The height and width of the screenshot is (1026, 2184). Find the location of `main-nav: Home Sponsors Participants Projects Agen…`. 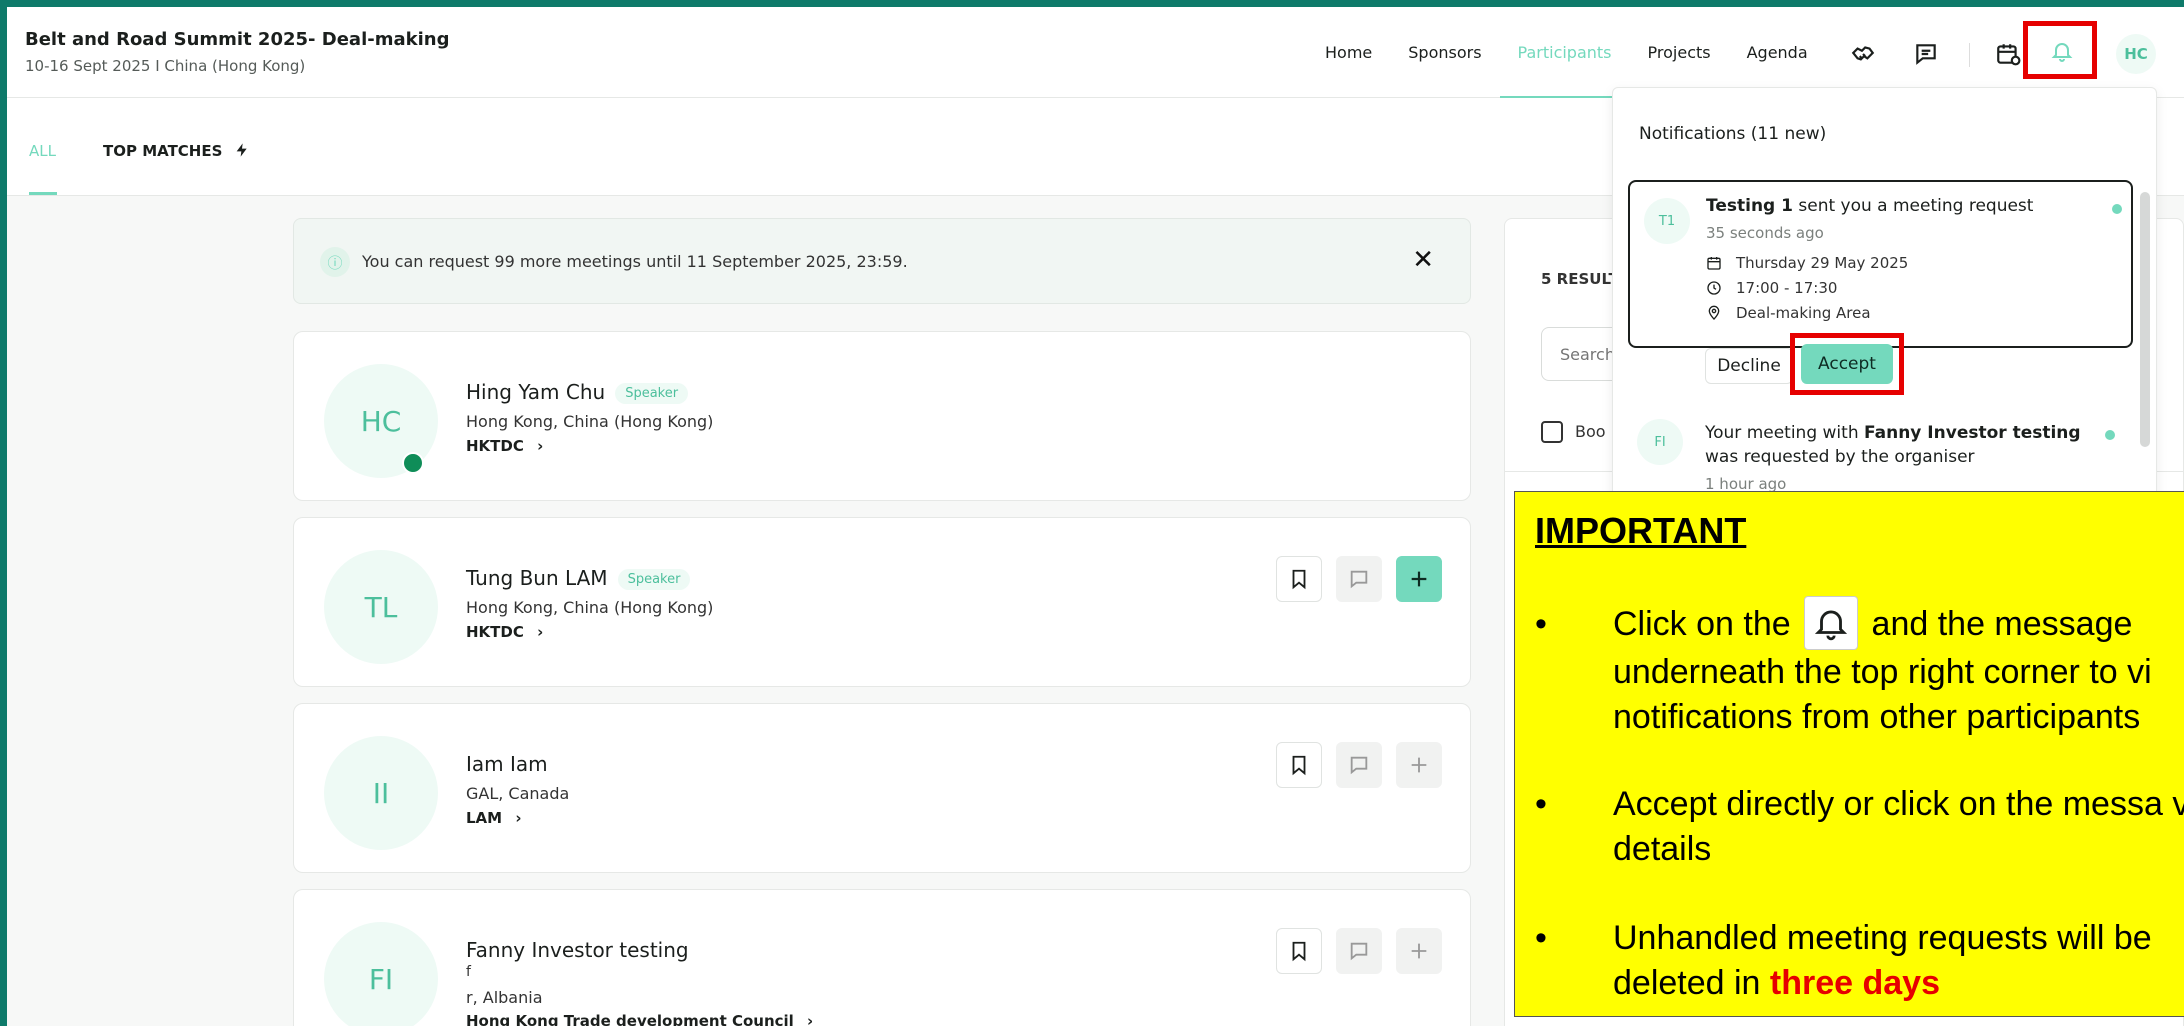

main-nav: Home Sponsors Participants Projects Agen… is located at coordinates (1566, 52).